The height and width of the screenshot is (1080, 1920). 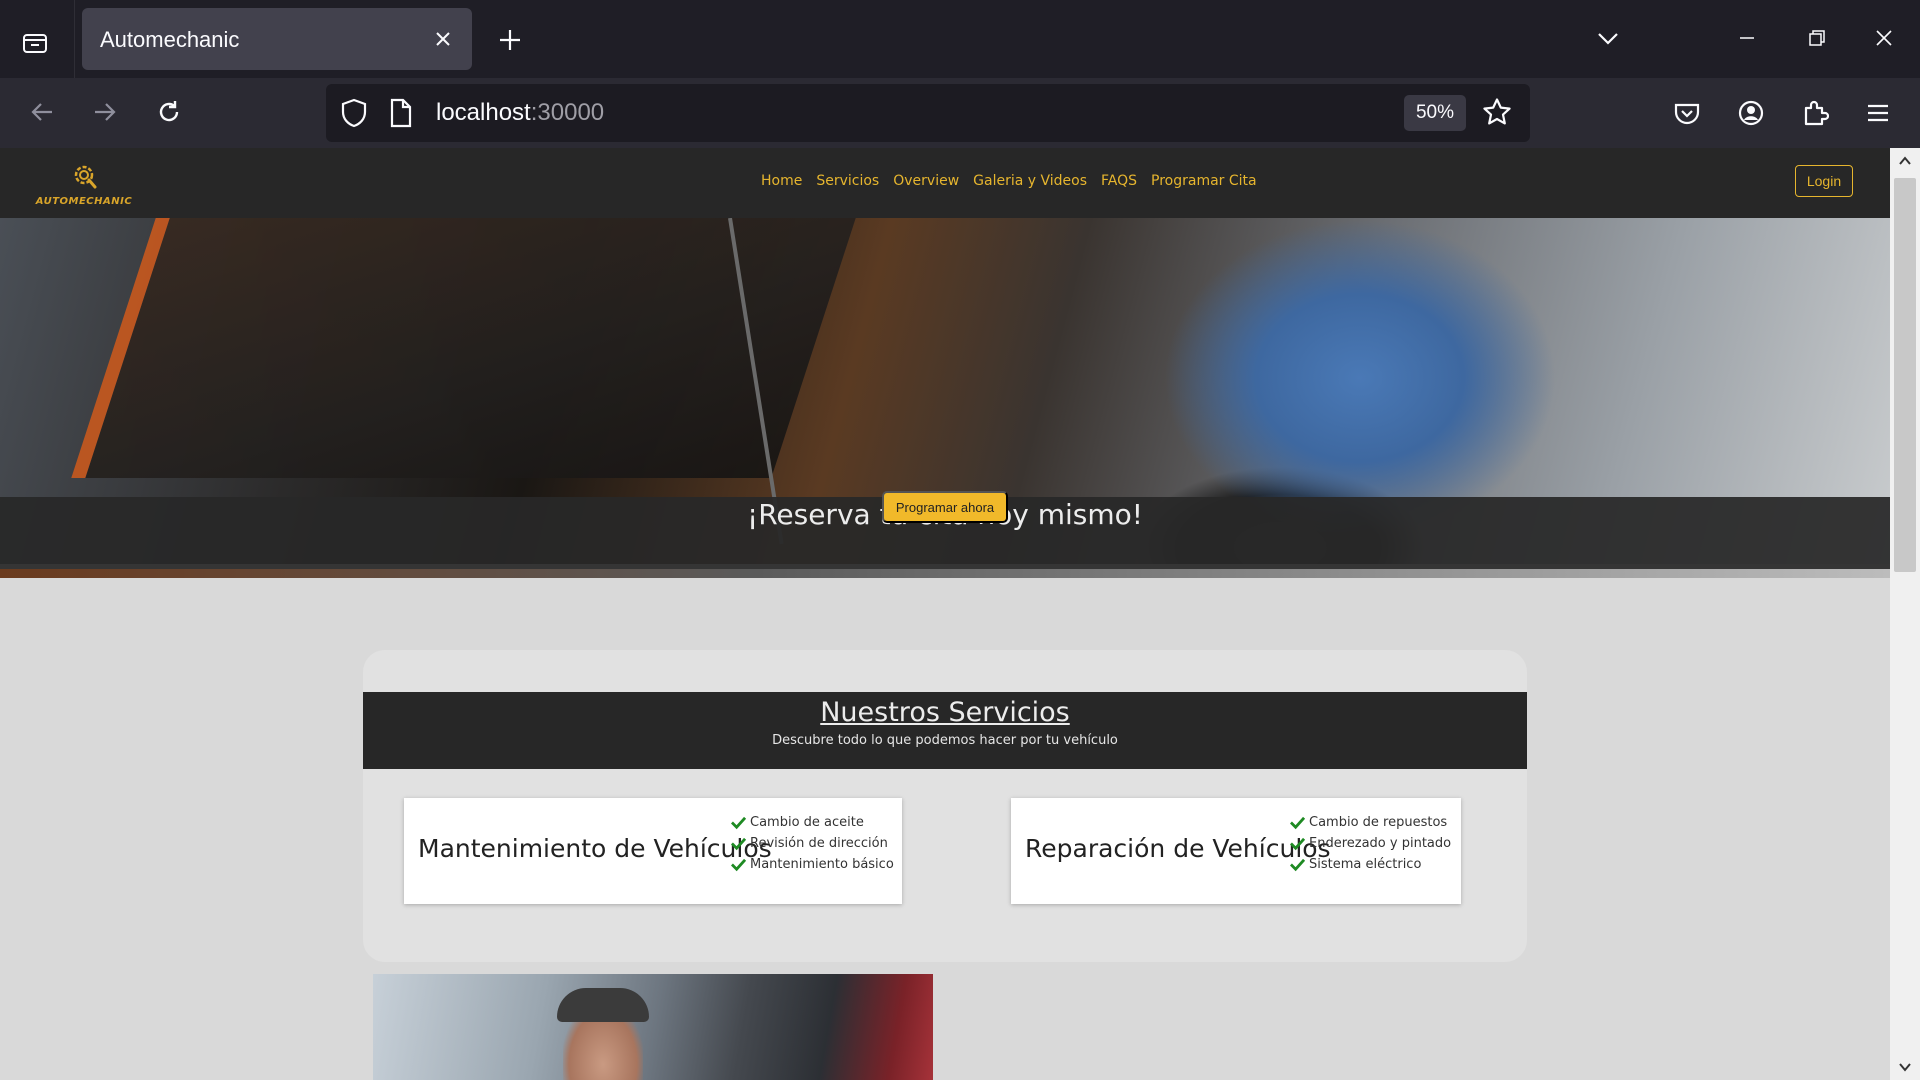 I want to click on tab-title: Automechanic, so click(x=170, y=39).